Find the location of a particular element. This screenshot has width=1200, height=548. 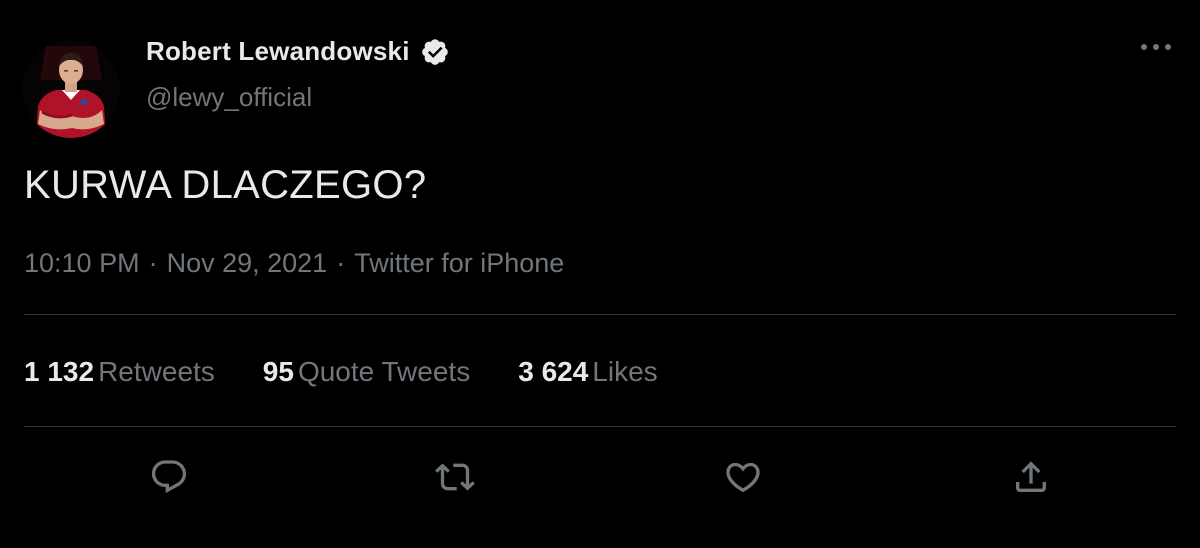

share-icon is located at coordinates (1031, 476).